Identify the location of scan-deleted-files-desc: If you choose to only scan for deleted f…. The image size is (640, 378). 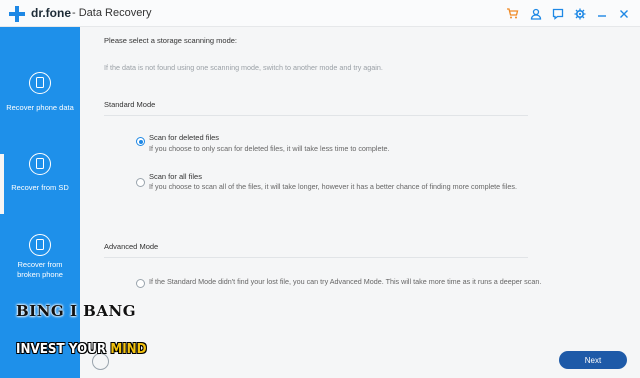
(269, 148).